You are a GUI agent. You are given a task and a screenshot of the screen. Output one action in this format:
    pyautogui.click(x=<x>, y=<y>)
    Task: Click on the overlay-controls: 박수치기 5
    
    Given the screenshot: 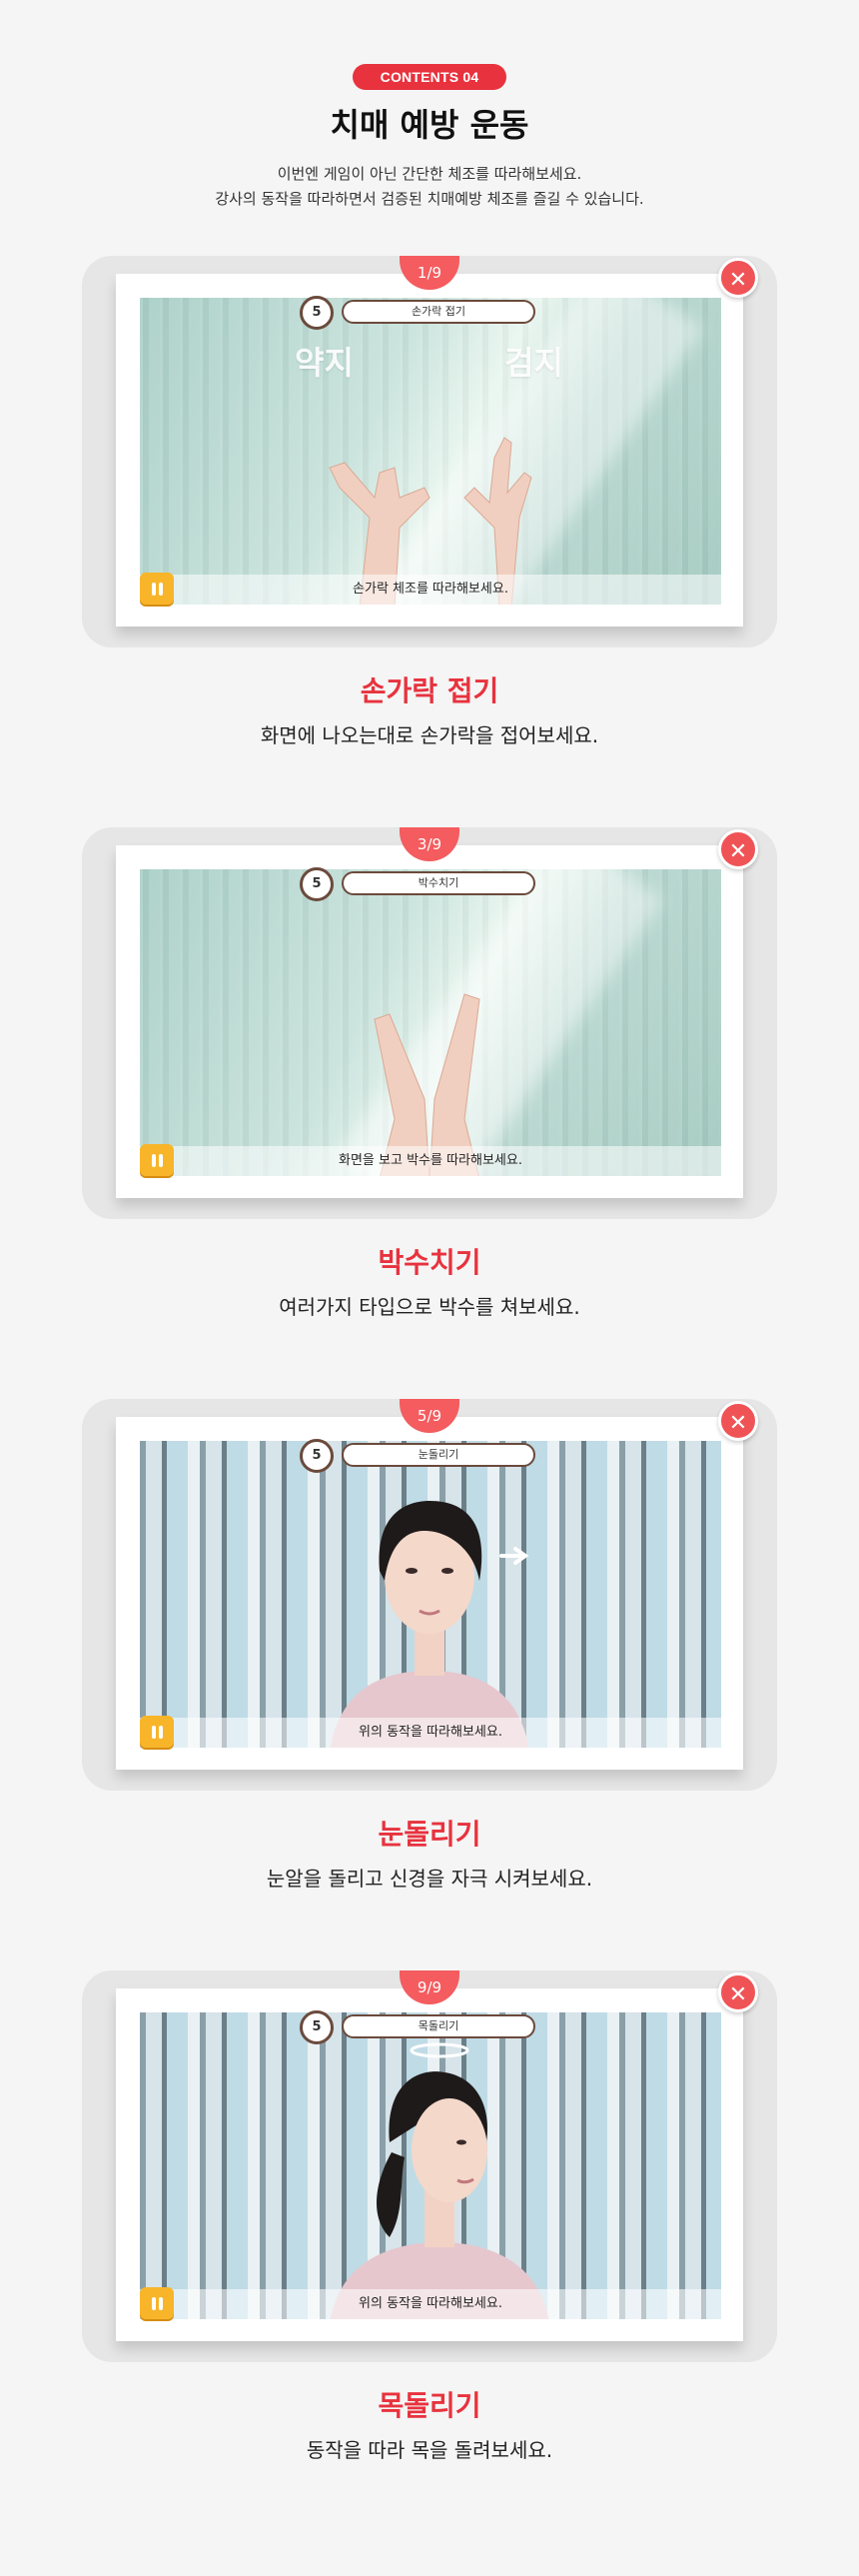 What is the action you would take?
    pyautogui.click(x=430, y=1021)
    